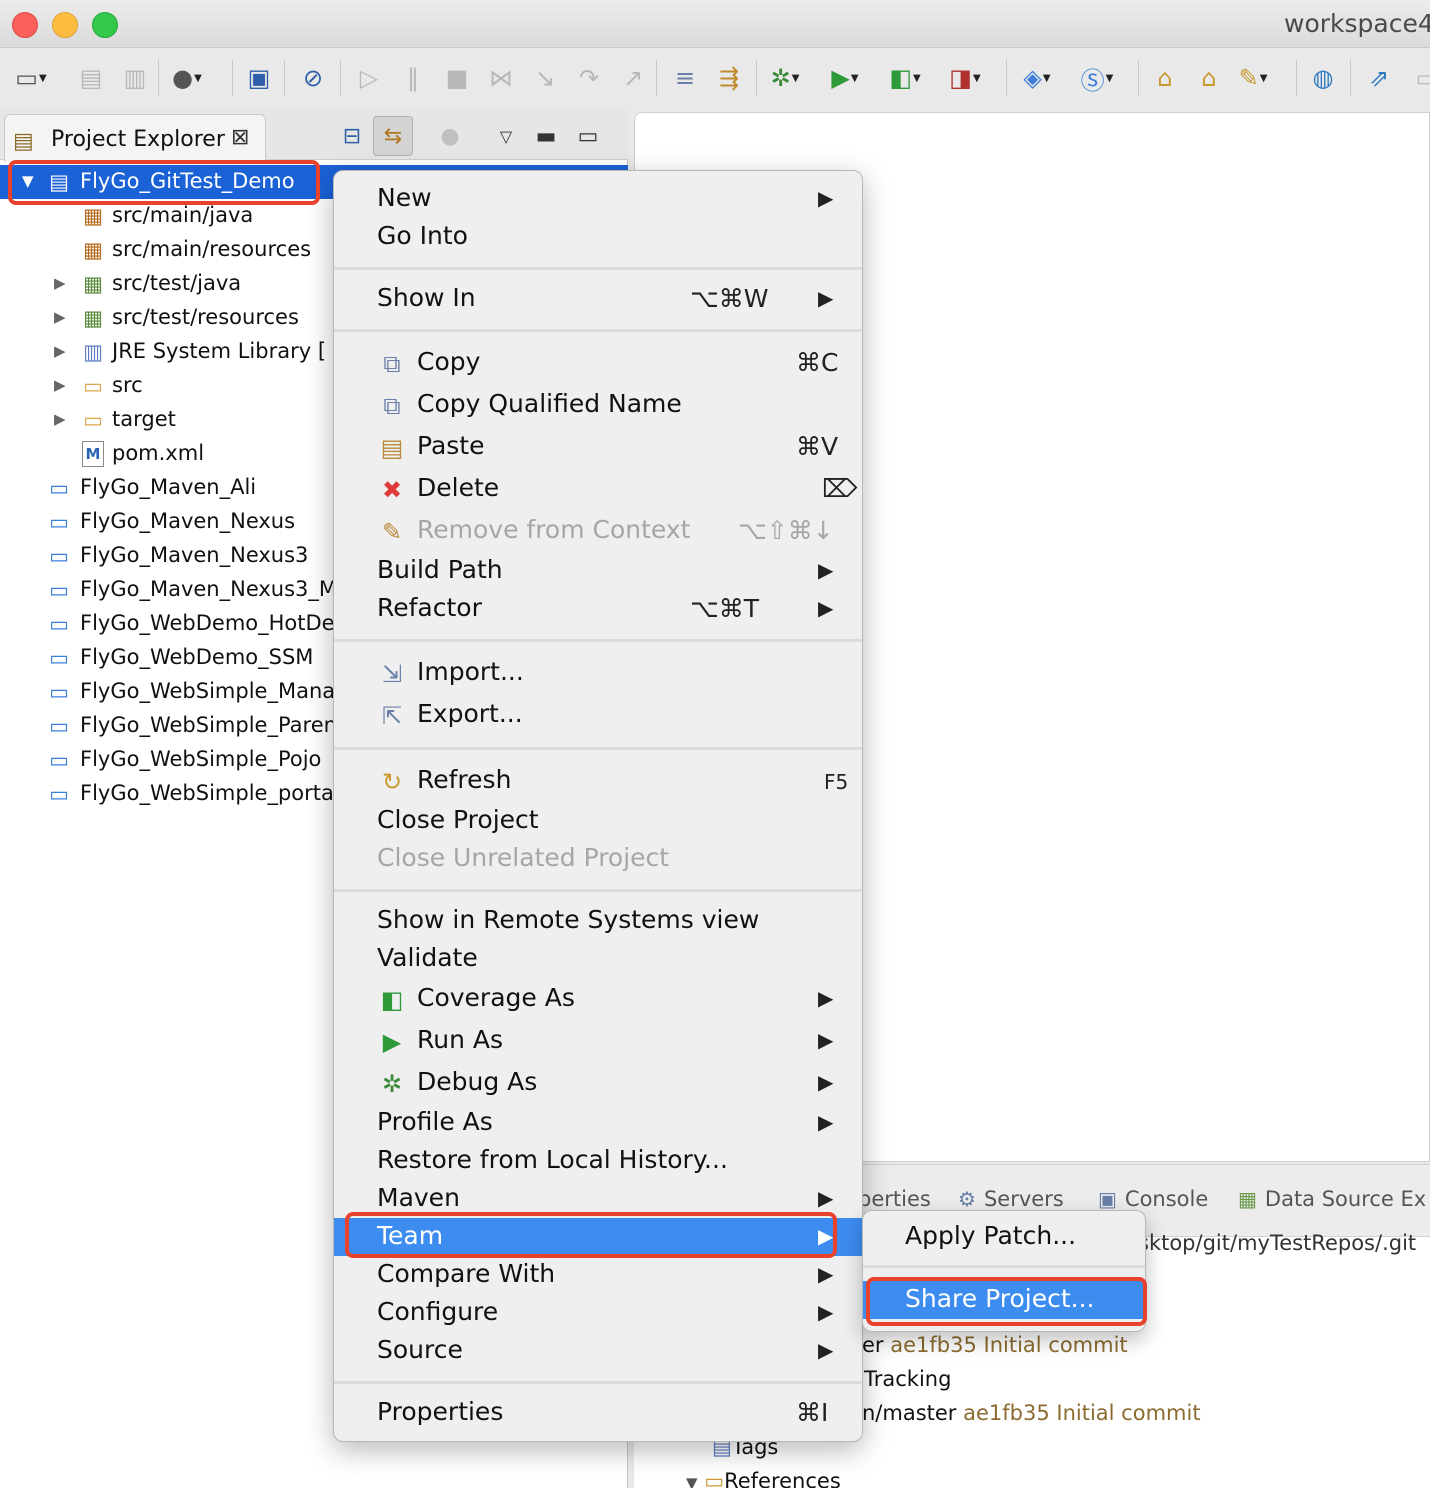 The width and height of the screenshot is (1430, 1488). I want to click on coverage-icon: ◧, so click(392, 1000).